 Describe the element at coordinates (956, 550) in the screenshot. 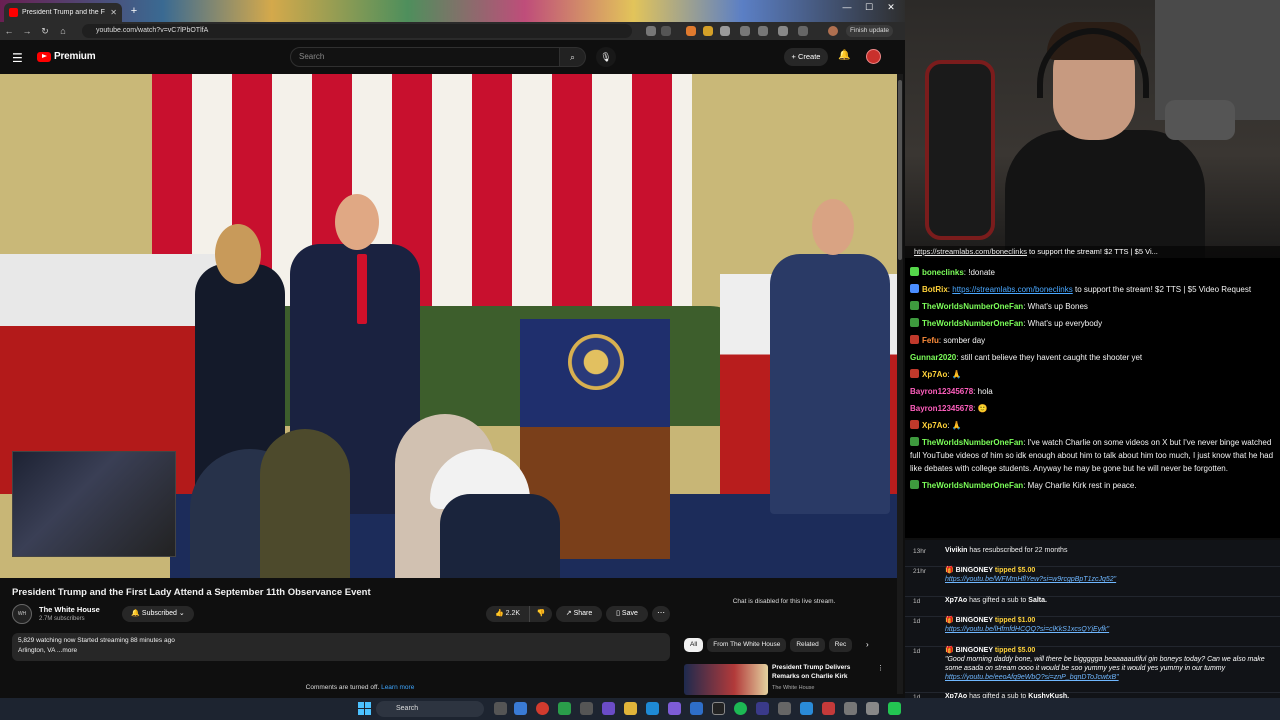

I see `event-username: Vivikin` at that location.